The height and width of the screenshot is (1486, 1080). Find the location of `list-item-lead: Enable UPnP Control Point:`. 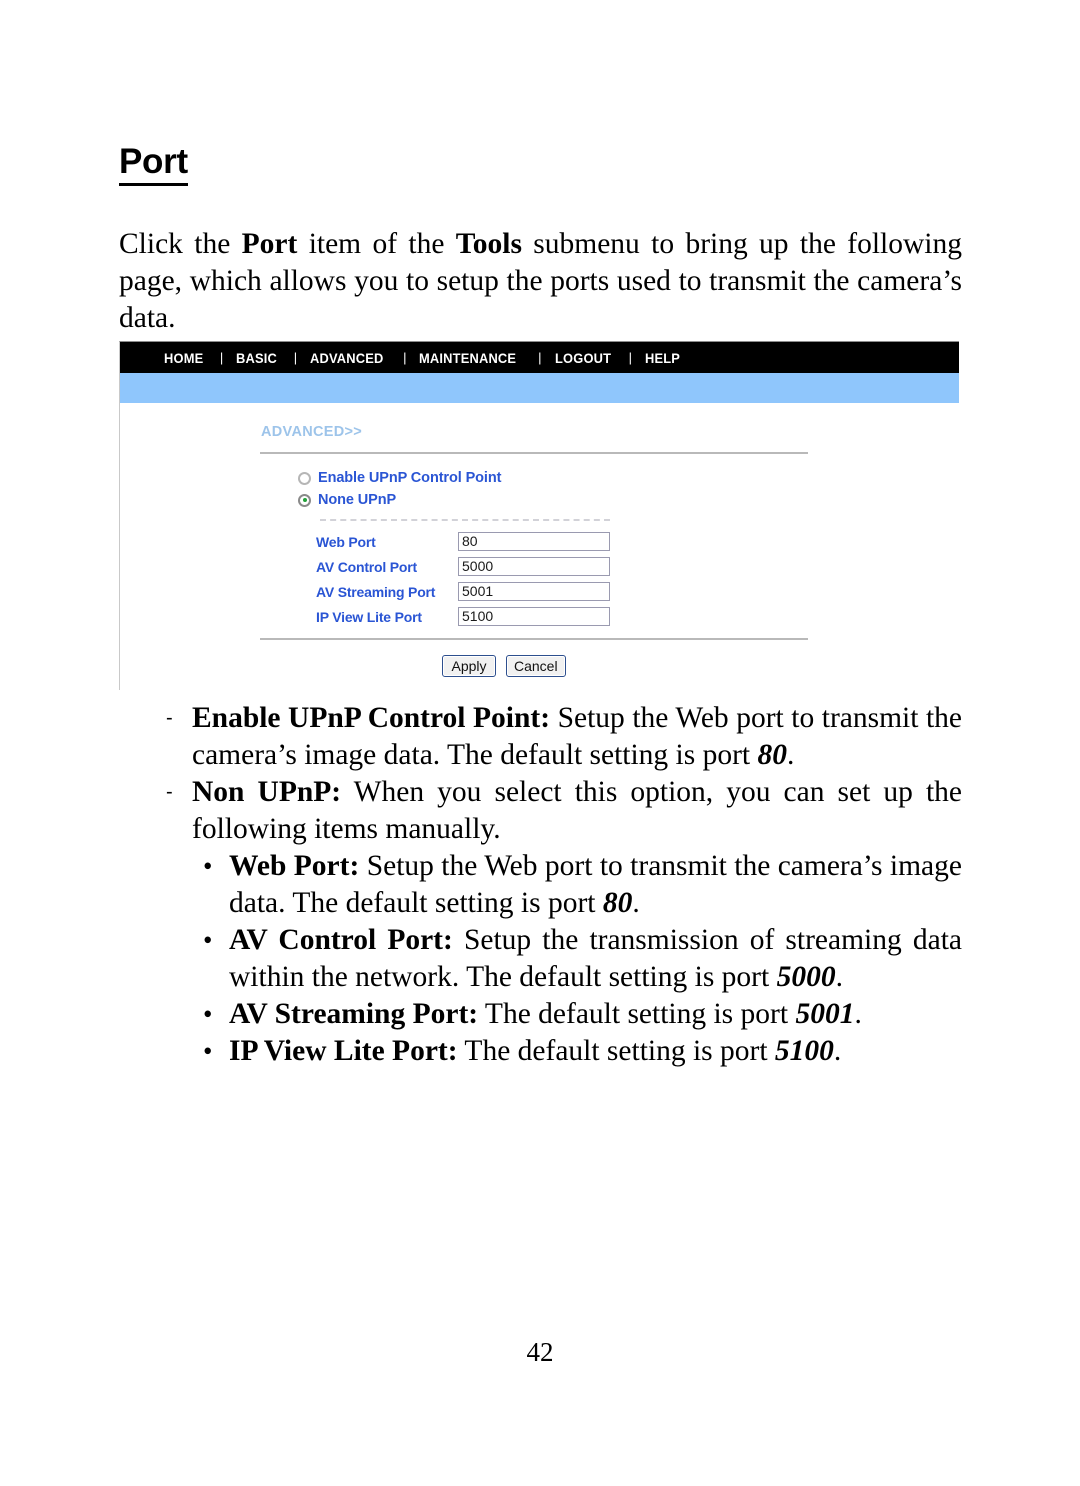

list-item-lead: Enable UPnP Control Point: is located at coordinates (371, 718).